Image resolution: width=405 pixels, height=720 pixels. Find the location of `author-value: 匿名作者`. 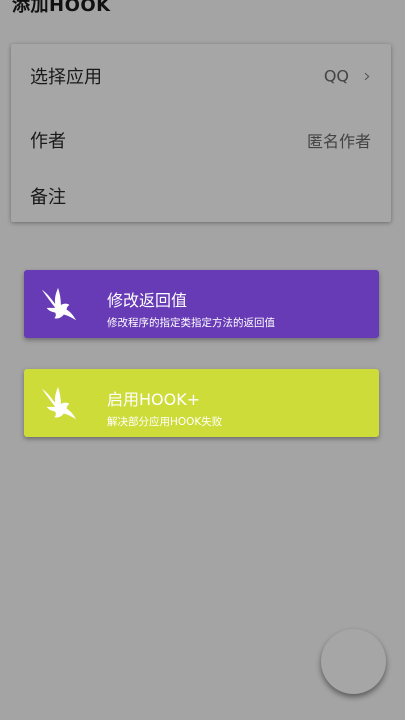

author-value: 匿名作者 is located at coordinates (338, 141).